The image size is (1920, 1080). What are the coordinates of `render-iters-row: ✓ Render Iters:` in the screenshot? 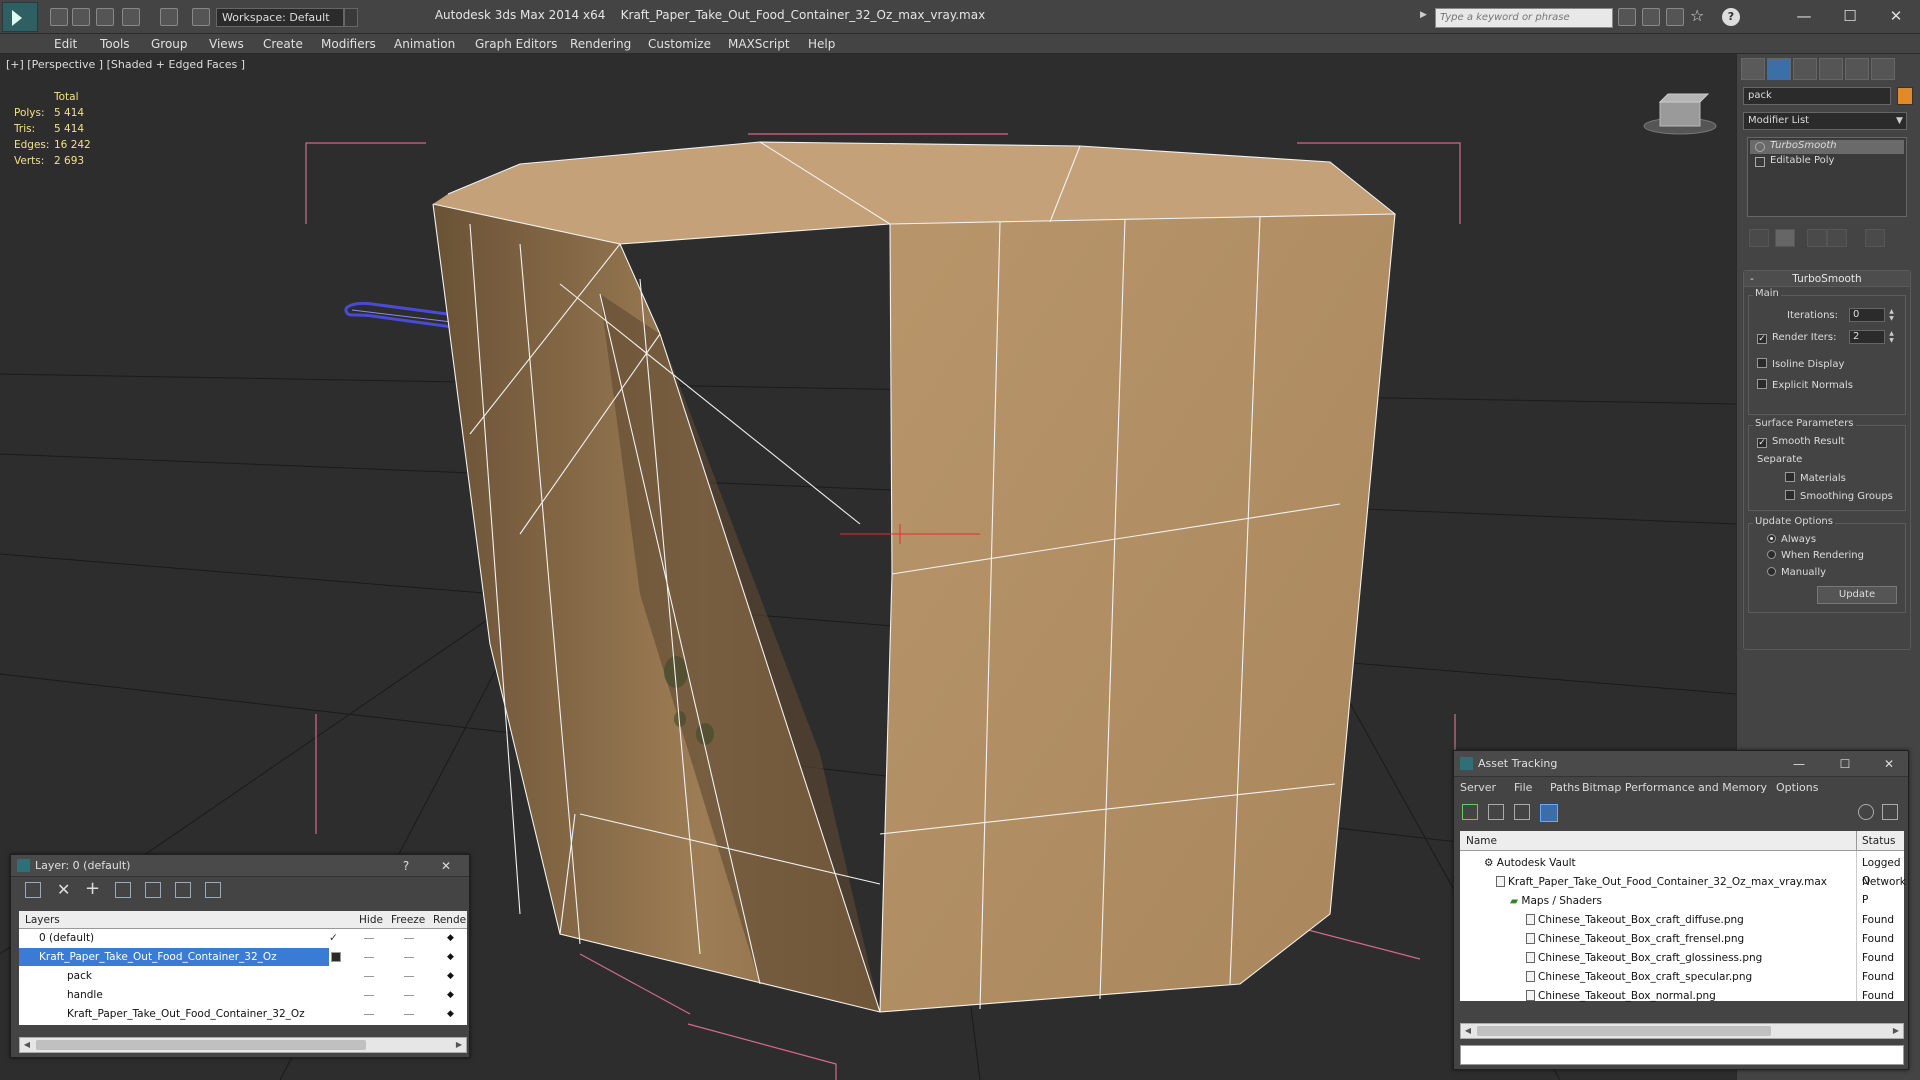 It's located at (1797, 338).